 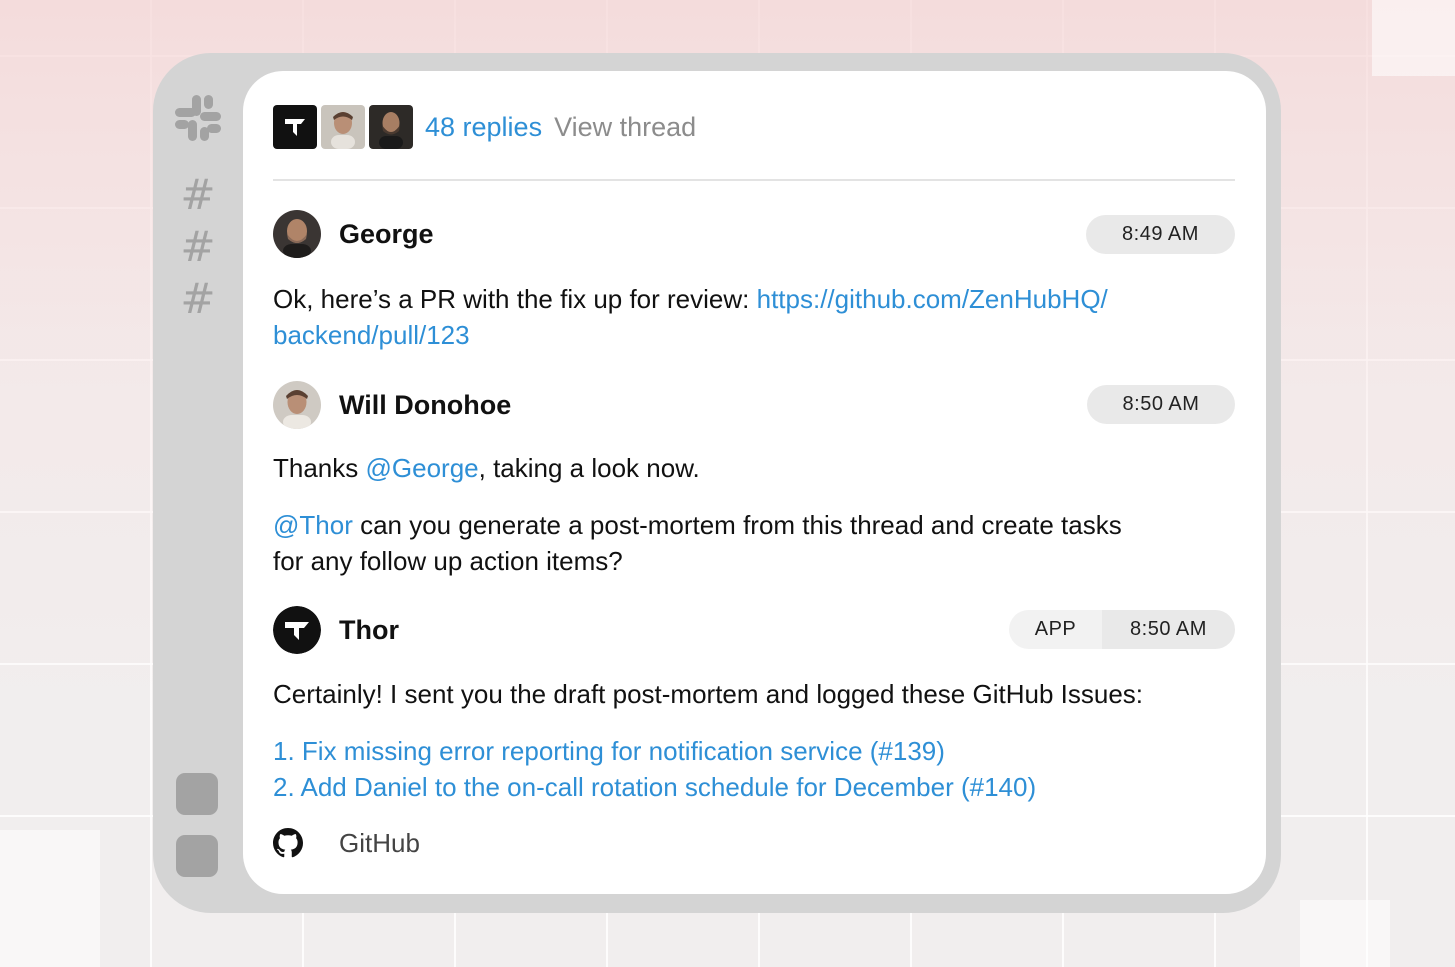 What do you see at coordinates (1055, 629) in the screenshot?
I see `app-badge: APP` at bounding box center [1055, 629].